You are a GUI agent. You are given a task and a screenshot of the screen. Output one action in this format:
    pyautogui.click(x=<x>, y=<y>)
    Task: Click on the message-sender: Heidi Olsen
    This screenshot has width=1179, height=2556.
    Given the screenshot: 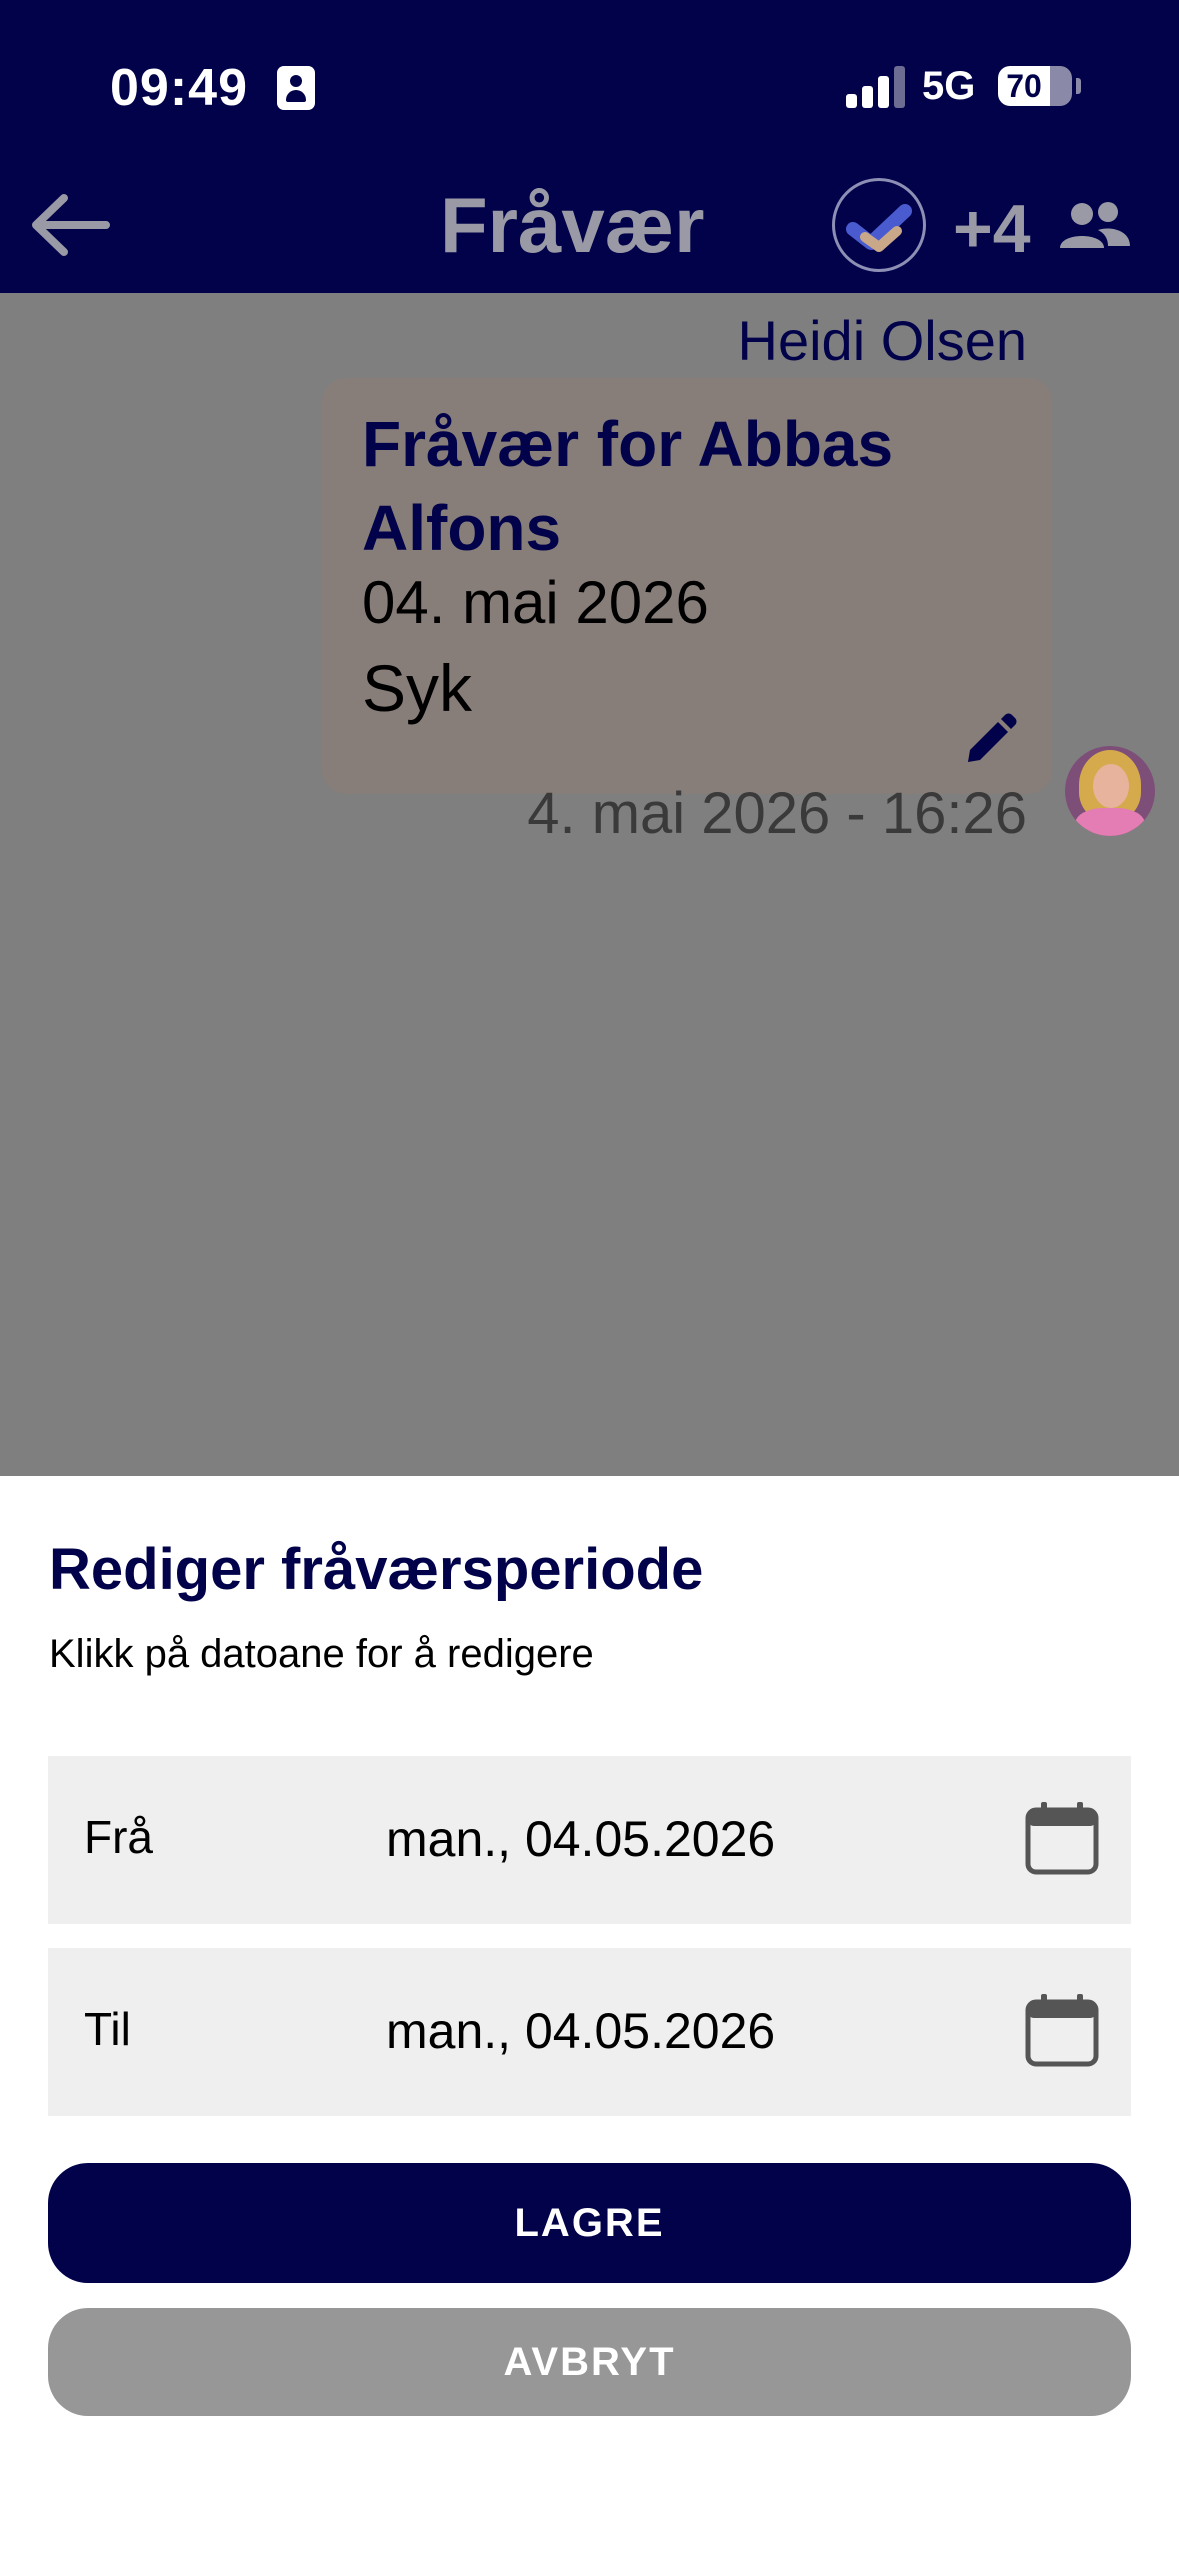 What is the action you would take?
    pyautogui.click(x=882, y=340)
    